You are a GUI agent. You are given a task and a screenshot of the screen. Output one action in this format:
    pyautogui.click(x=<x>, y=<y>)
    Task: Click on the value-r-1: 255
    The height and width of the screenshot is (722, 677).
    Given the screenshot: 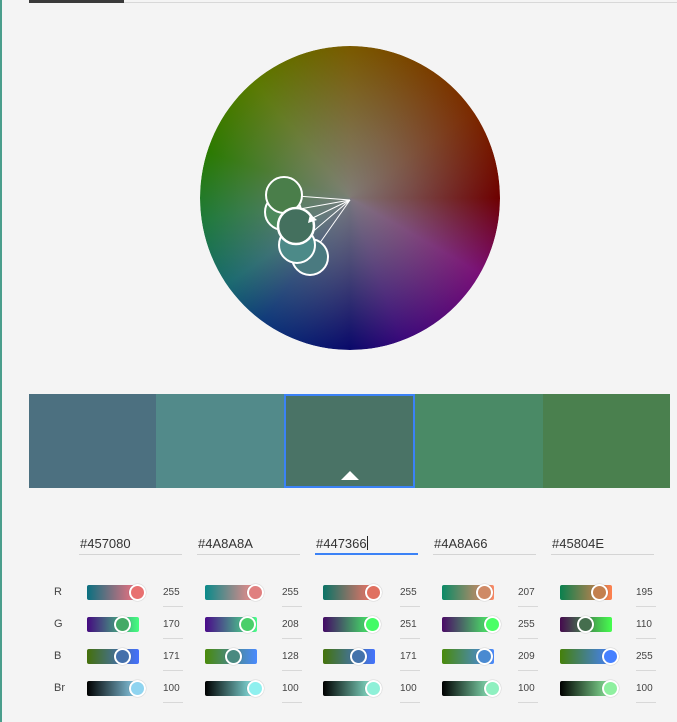 What is the action you would take?
    pyautogui.click(x=177, y=592)
    